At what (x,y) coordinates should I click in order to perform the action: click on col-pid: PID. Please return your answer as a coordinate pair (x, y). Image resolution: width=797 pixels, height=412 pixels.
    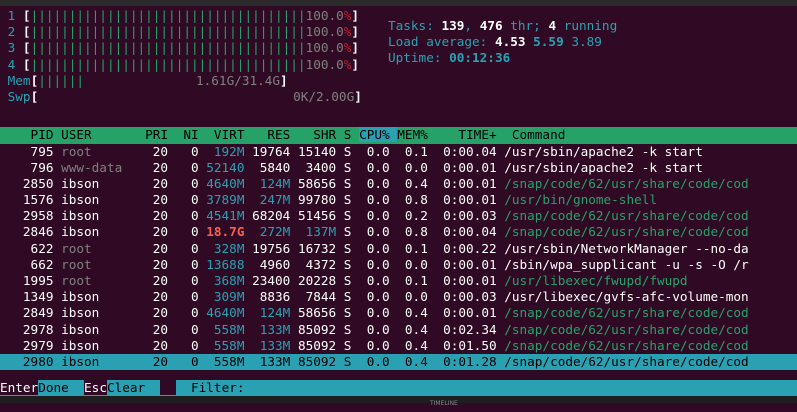
    Looking at the image, I should click on (30, 134).